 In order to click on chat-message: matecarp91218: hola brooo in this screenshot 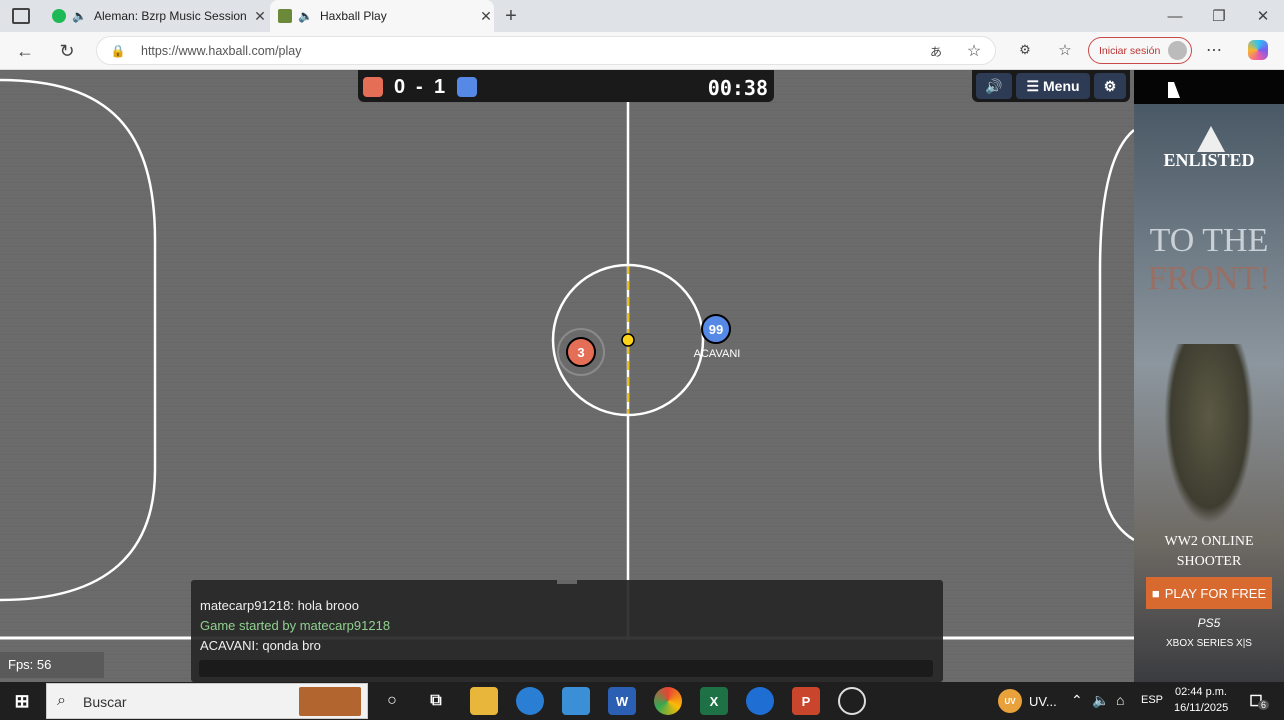, I will do `click(280, 605)`.